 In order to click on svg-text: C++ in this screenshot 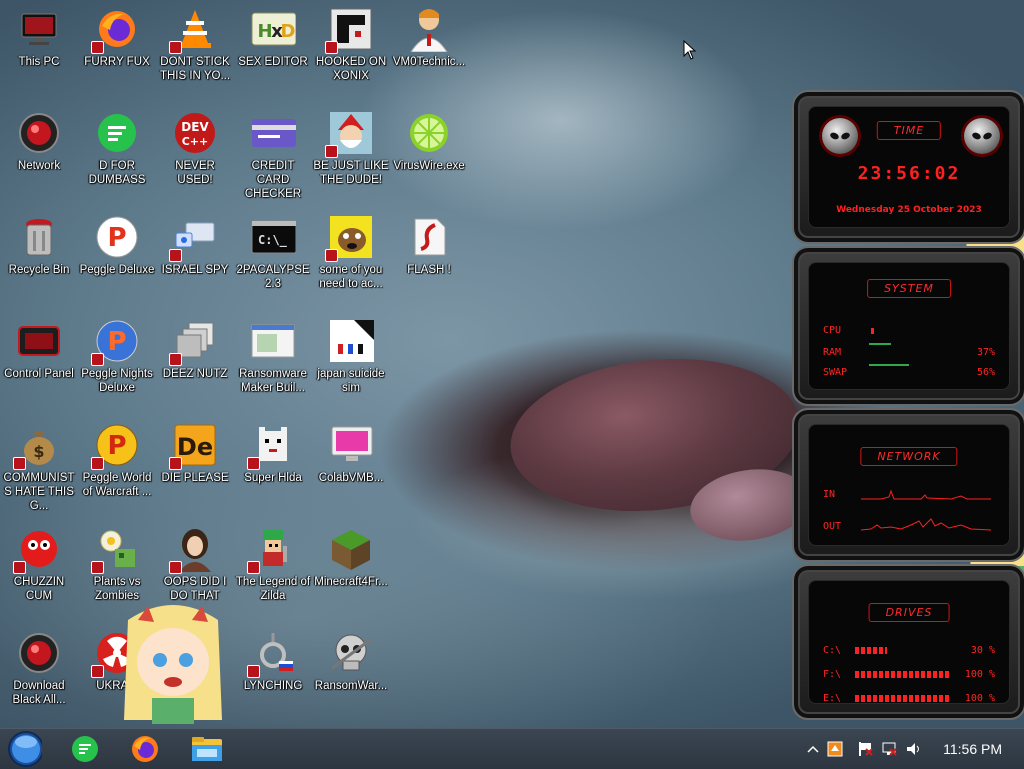, I will do `click(195, 141)`.